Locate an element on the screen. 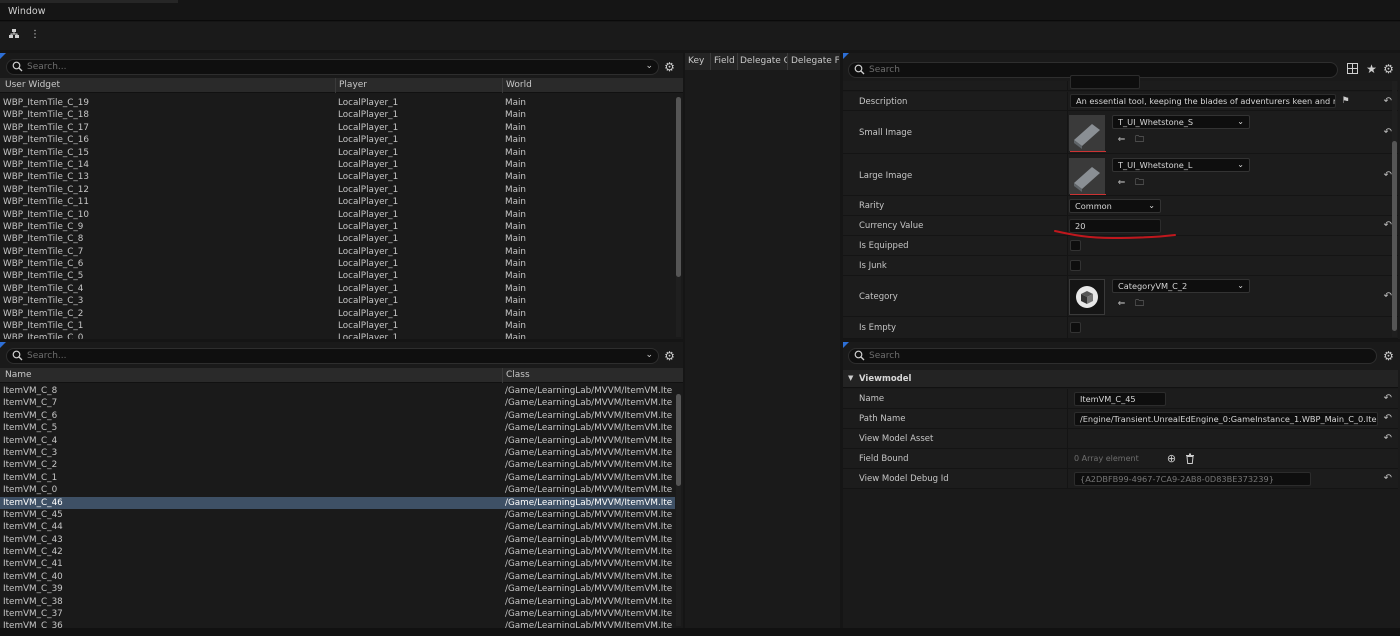 This screenshot has height=636, width=1400. viewmodel-search: ⌄ is located at coordinates (332, 356).